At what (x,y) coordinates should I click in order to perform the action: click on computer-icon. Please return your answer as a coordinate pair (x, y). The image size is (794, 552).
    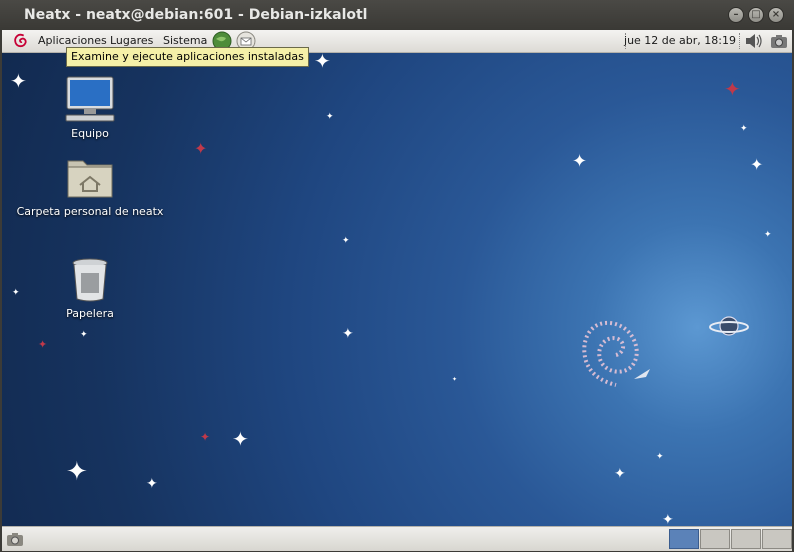
    Looking at the image, I should click on (90, 99).